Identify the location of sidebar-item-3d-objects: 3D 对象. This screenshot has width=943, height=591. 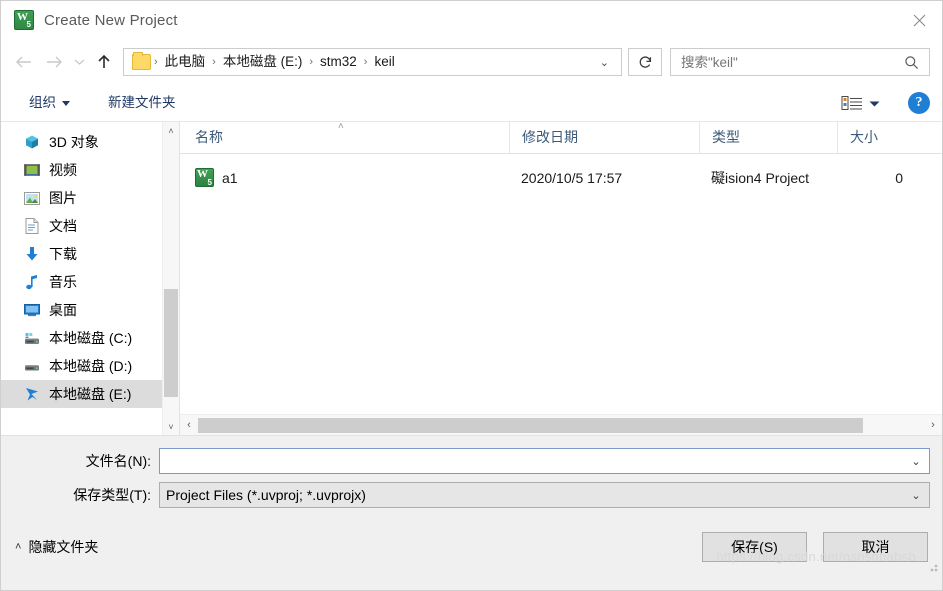
(90, 142).